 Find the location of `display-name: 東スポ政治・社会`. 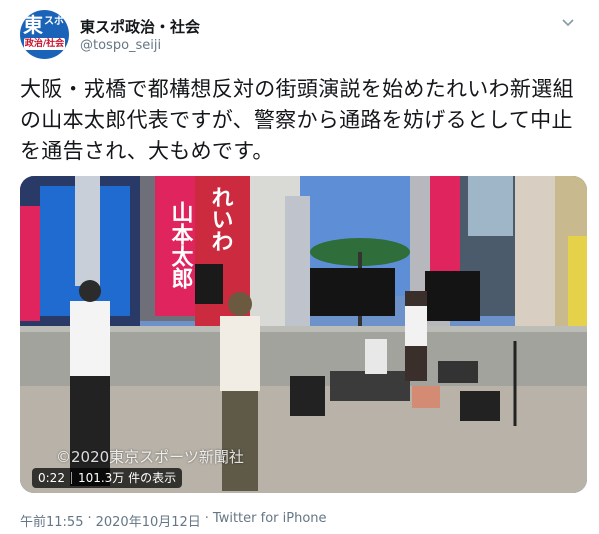

display-name: 東スポ政治・社会 is located at coordinates (140, 26).